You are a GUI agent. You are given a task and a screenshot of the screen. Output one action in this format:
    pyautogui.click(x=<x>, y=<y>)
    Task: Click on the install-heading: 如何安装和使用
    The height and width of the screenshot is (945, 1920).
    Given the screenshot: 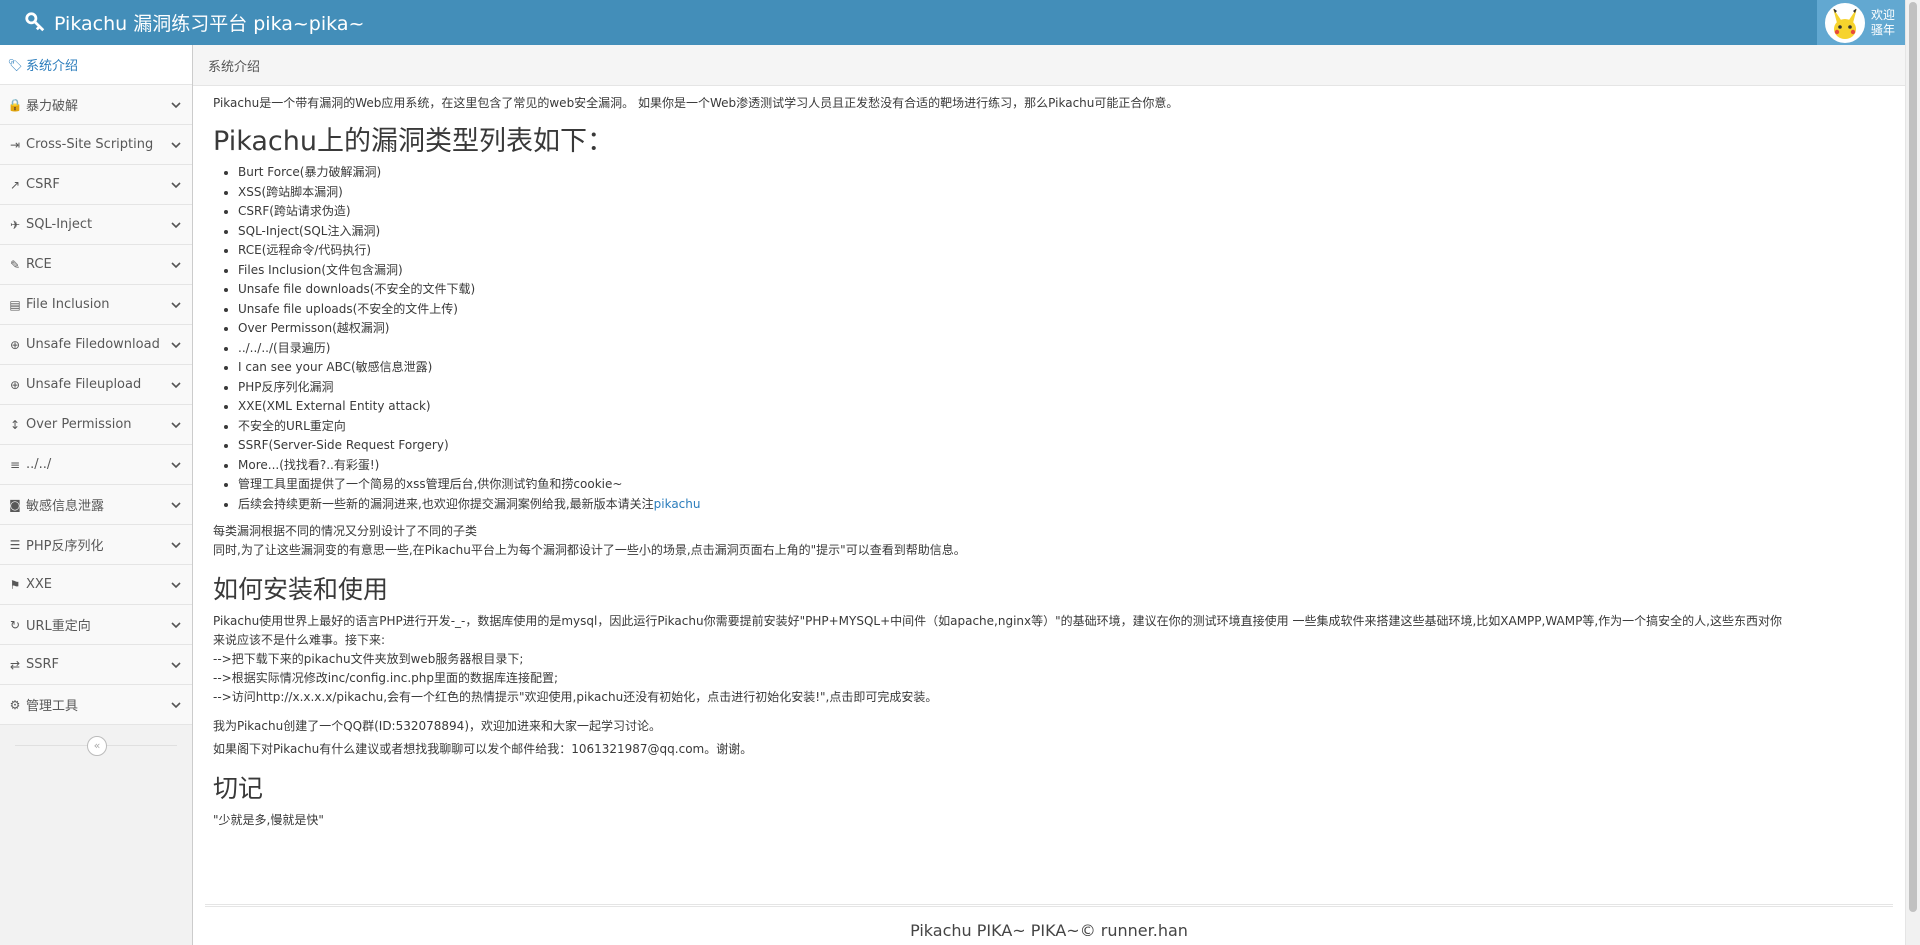 What is the action you would take?
    pyautogui.click(x=301, y=589)
    